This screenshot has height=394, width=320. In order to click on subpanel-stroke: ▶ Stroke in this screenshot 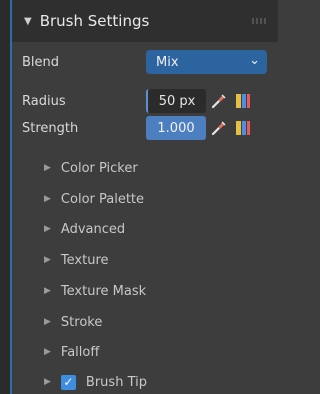, I will do `click(73, 322)`.